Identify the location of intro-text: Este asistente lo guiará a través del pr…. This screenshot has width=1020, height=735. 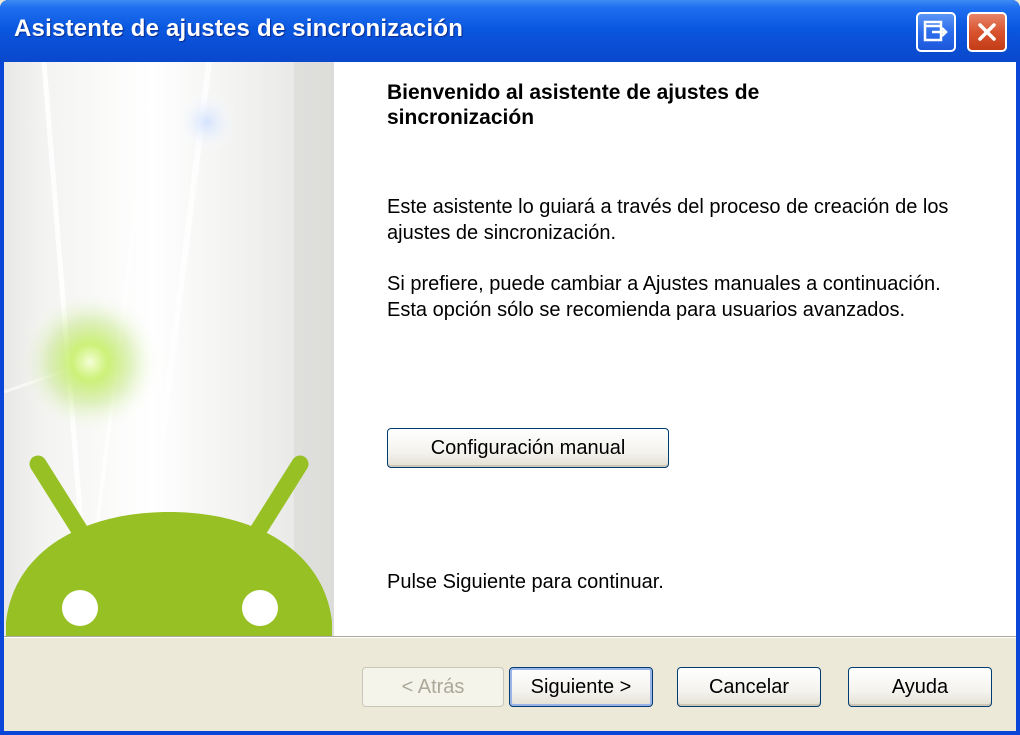
(668, 220).